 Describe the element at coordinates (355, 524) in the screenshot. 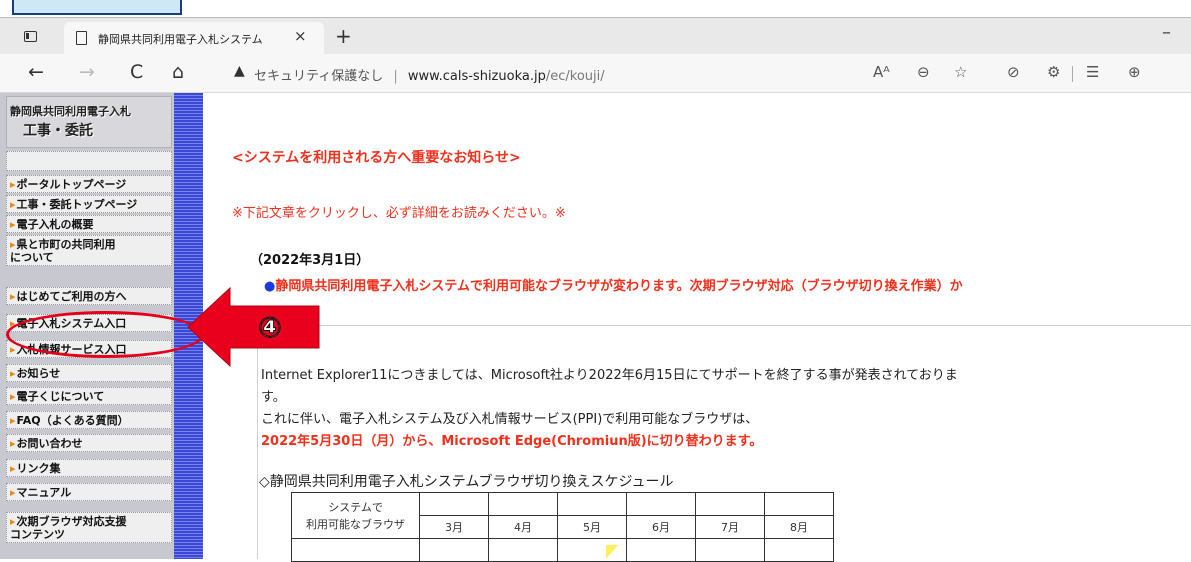

I see `corner-line2: 利用可能なブラウザ` at that location.